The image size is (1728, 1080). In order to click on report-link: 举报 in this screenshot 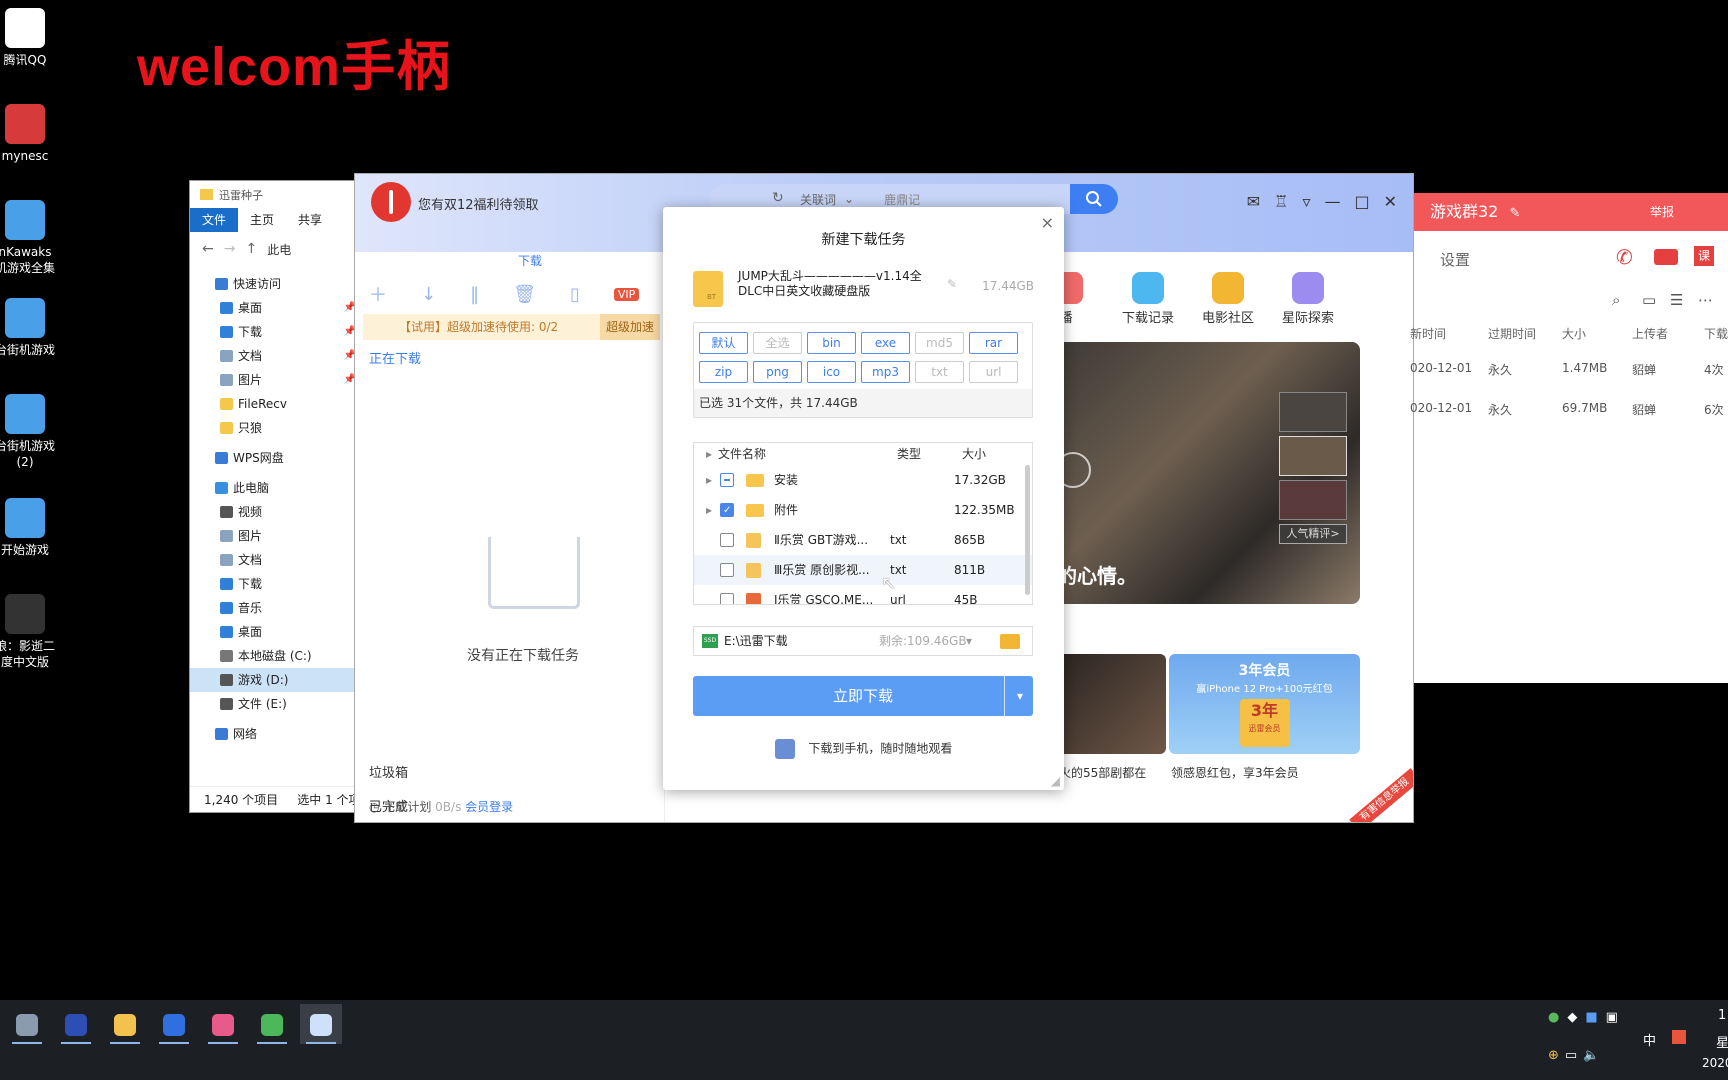, I will do `click(1662, 212)`.